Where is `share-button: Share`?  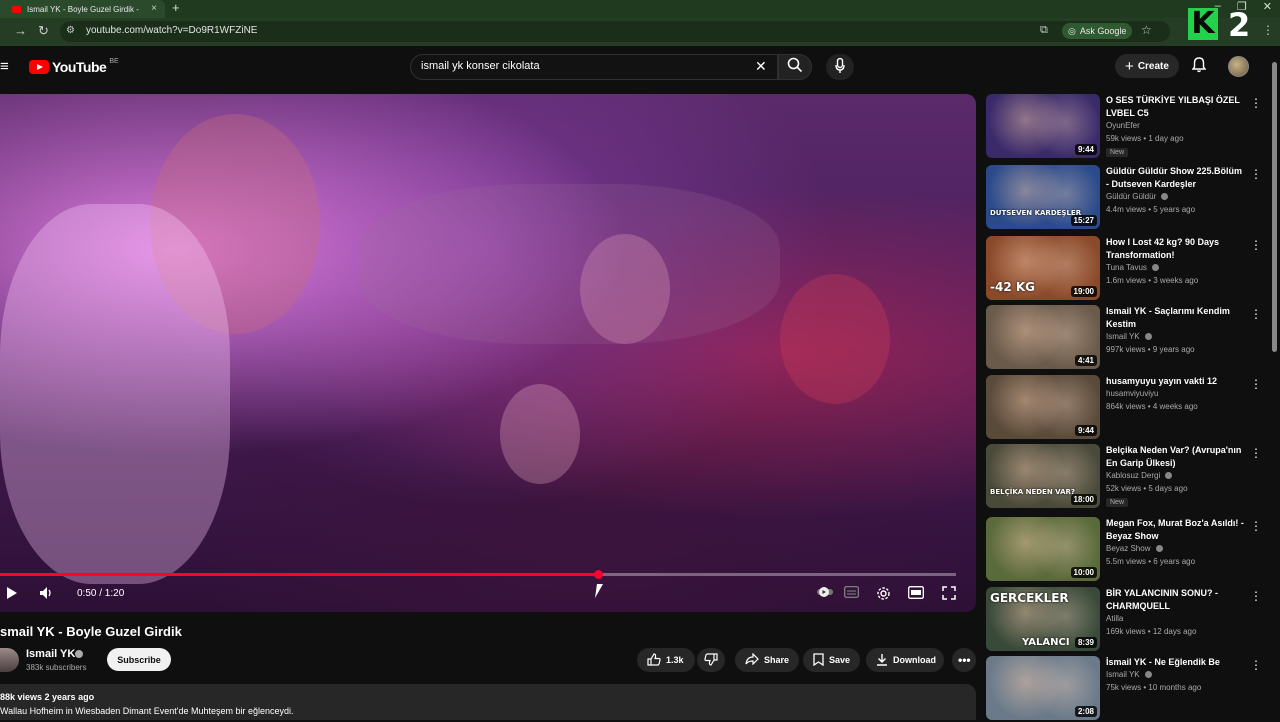
share-button: Share is located at coordinates (767, 660).